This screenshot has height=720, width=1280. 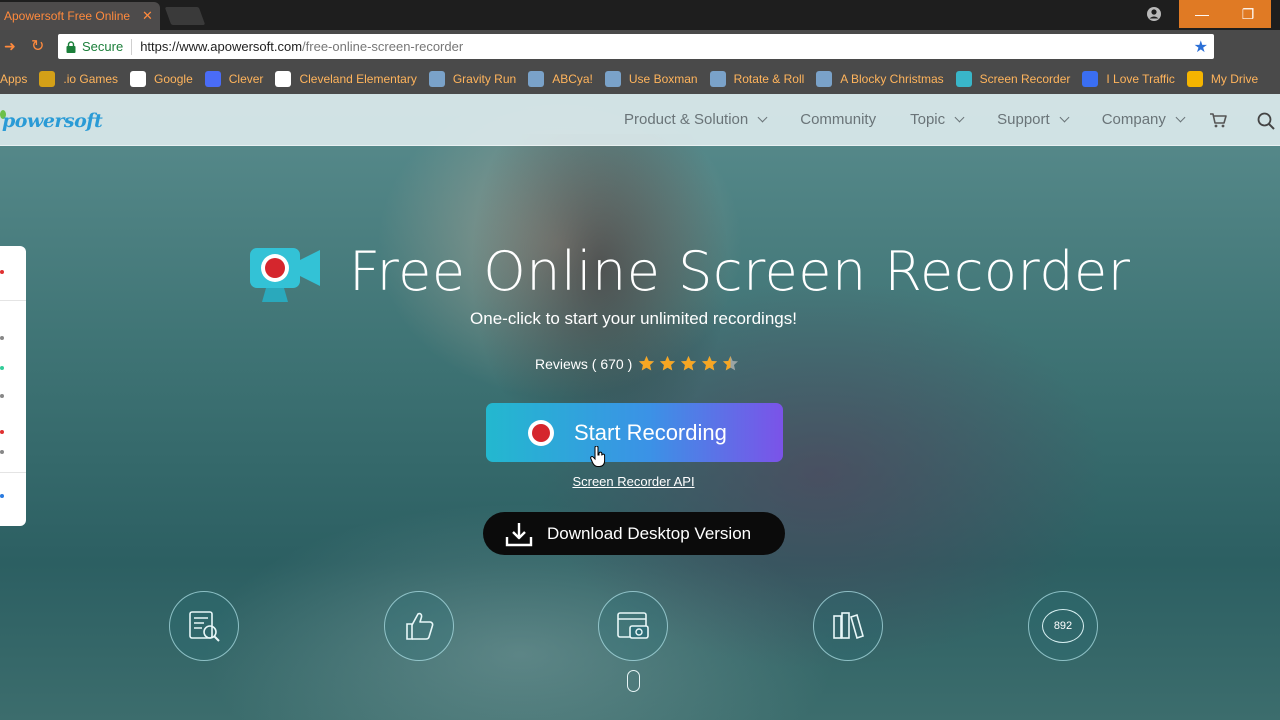 What do you see at coordinates (1023, 119) in the screenshot?
I see `nav-item-label: Support` at bounding box center [1023, 119].